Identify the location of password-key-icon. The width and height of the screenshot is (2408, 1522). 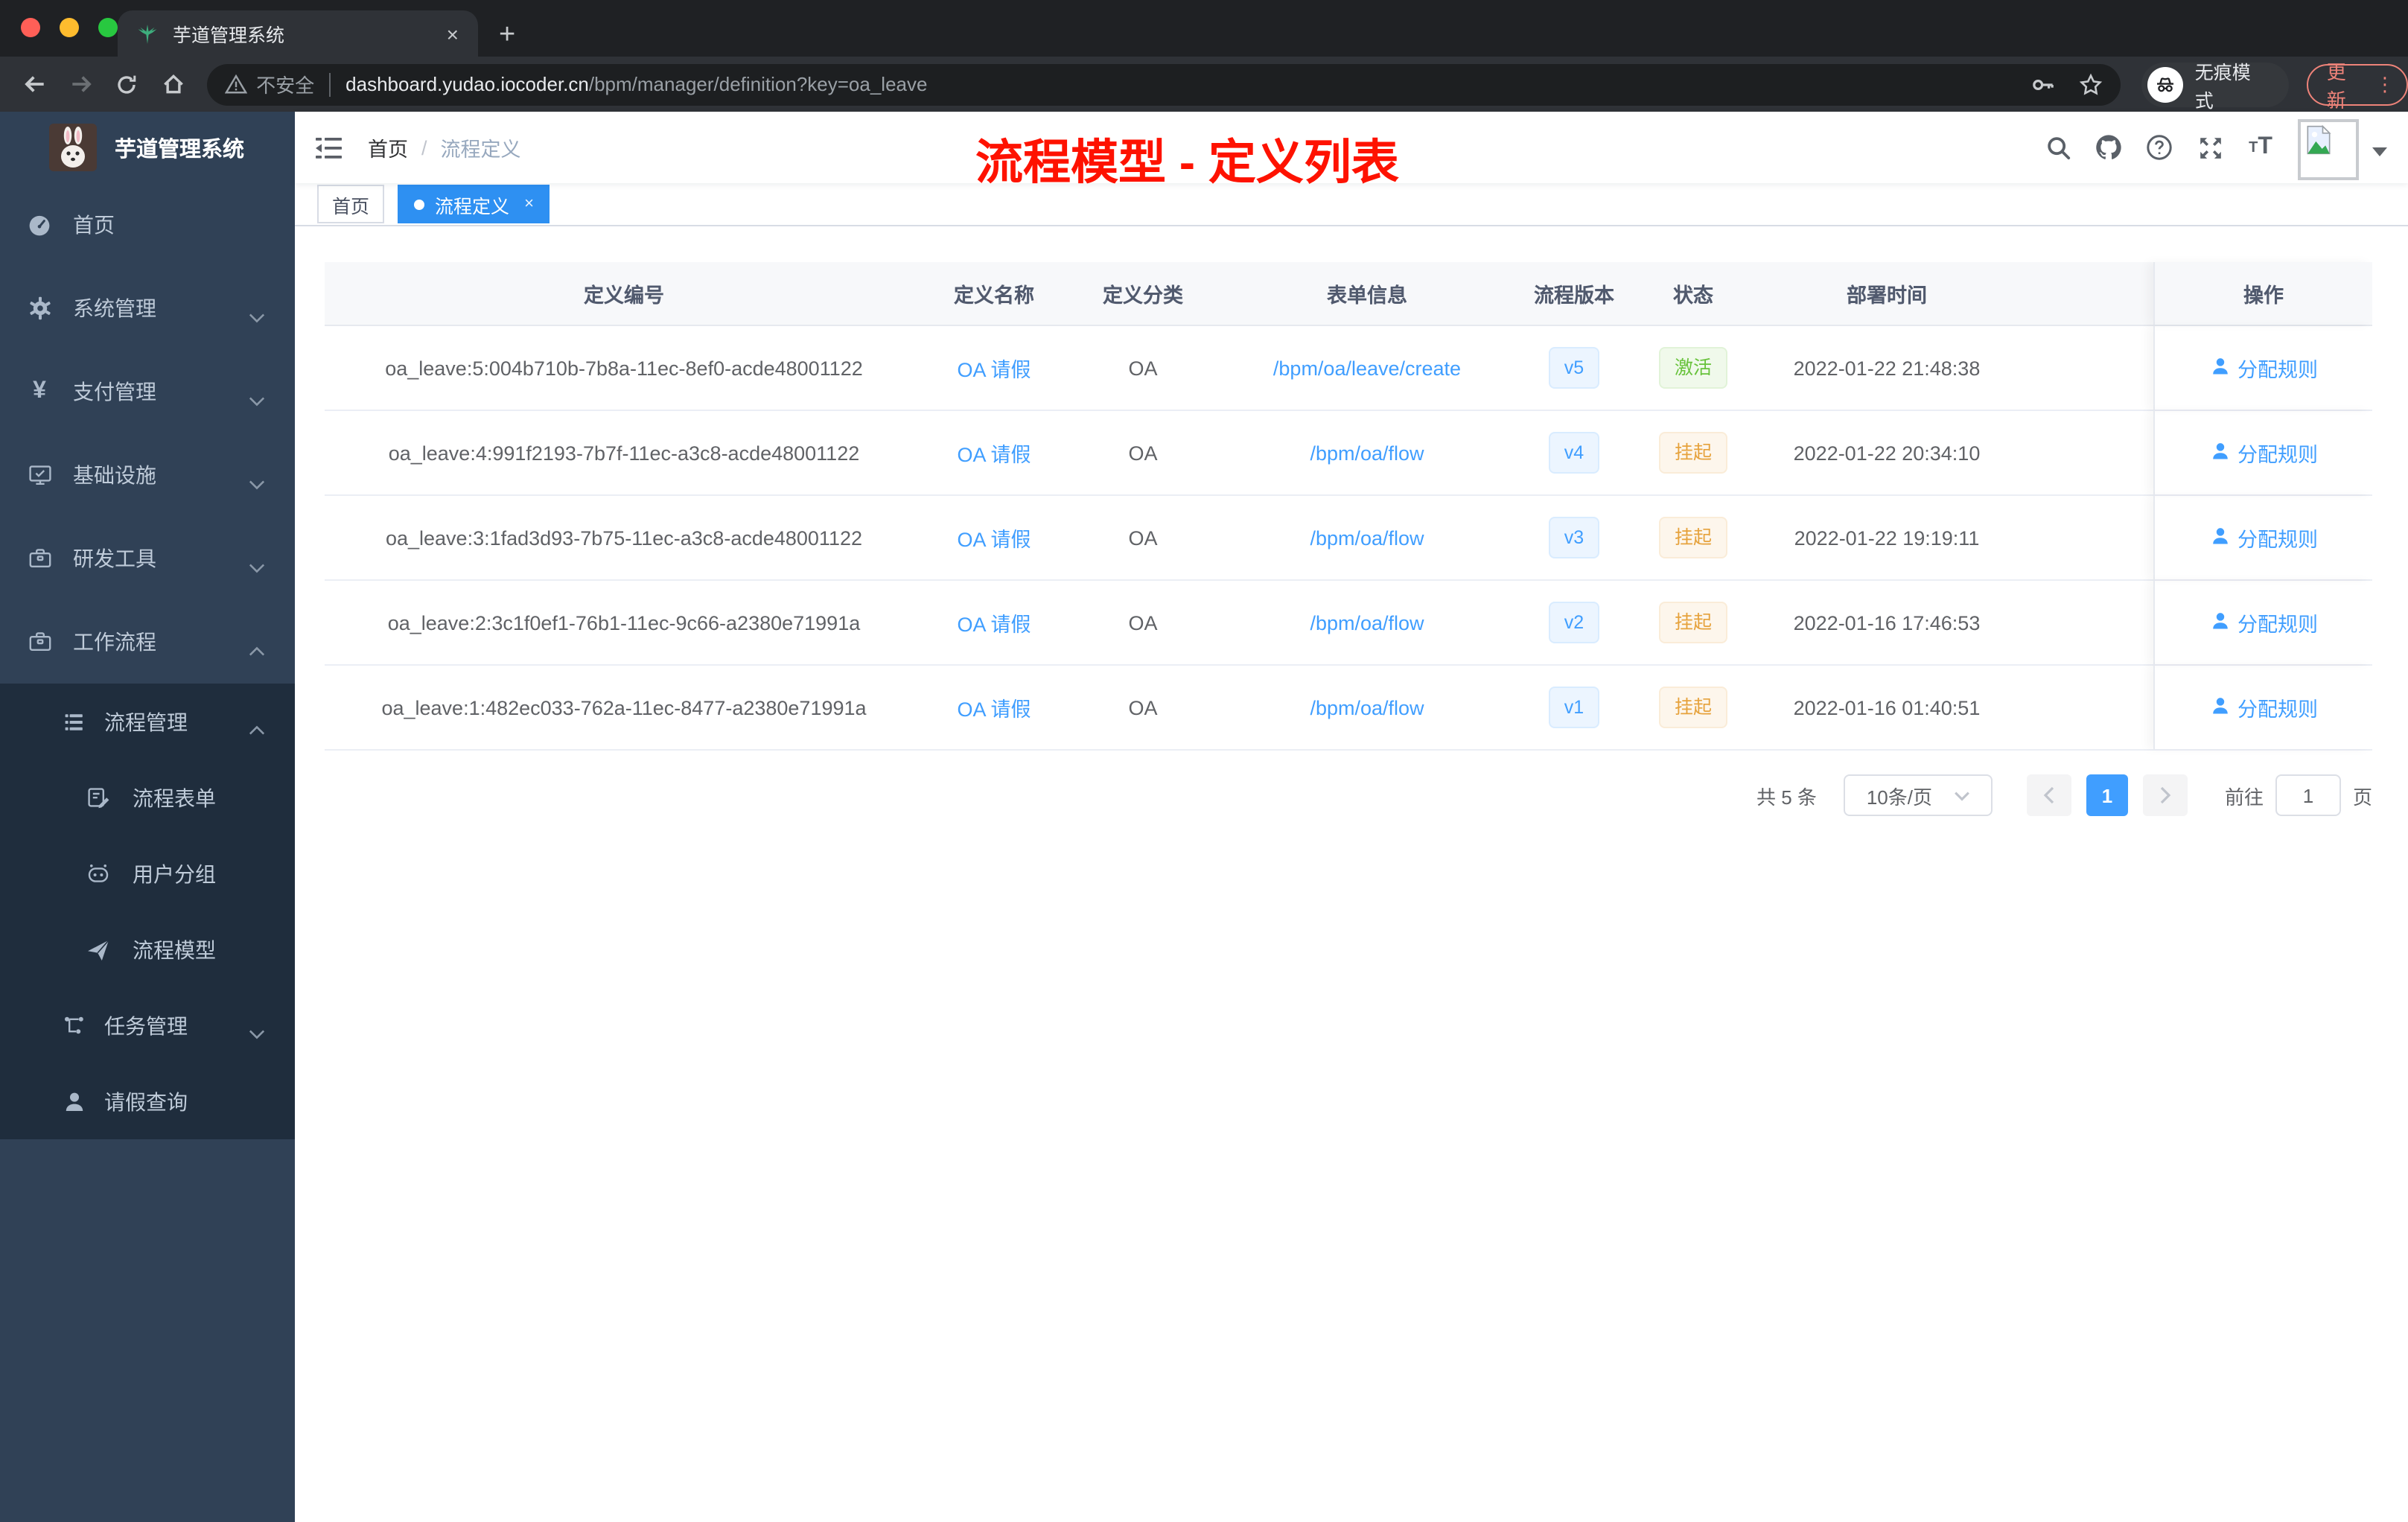
(2043, 84).